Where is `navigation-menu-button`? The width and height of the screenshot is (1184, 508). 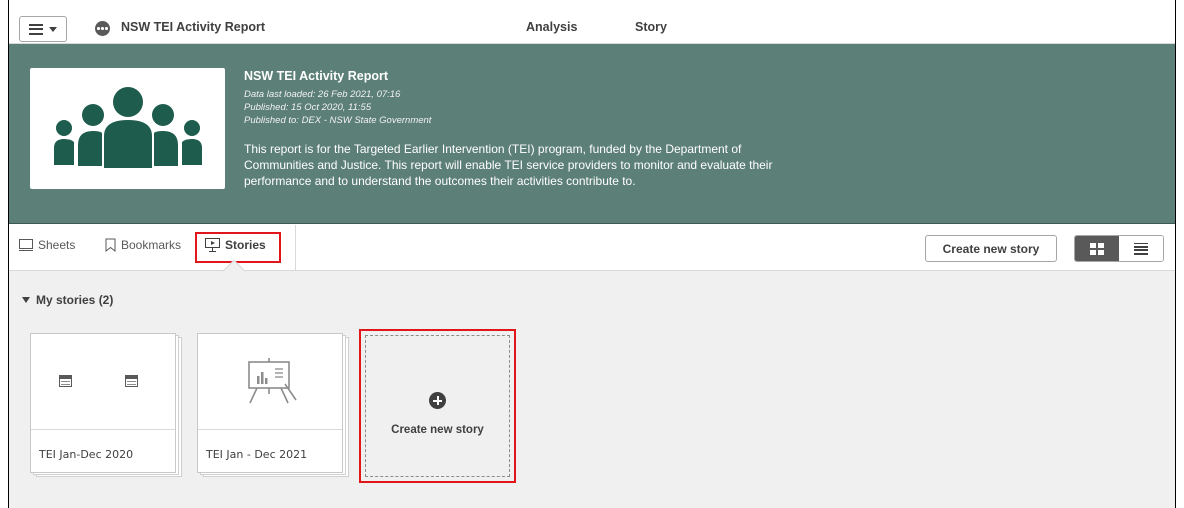 navigation-menu-button is located at coordinates (43, 29).